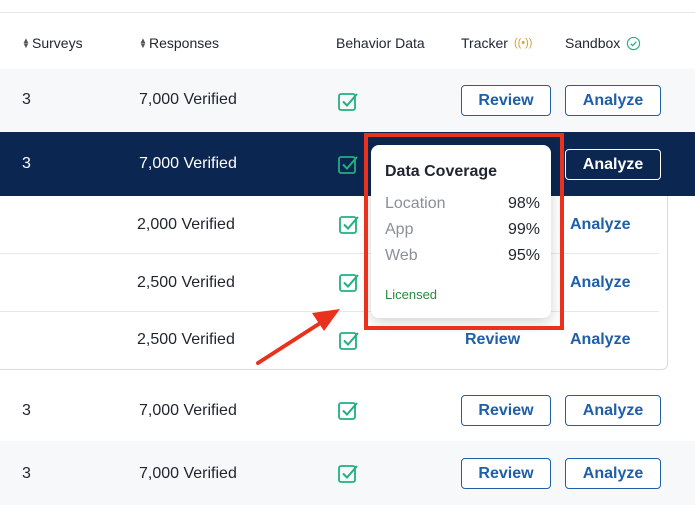 The height and width of the screenshot is (511, 695). Describe the element at coordinates (186, 224) in the screenshot. I see `responses-count: 2,000 Verified` at that location.